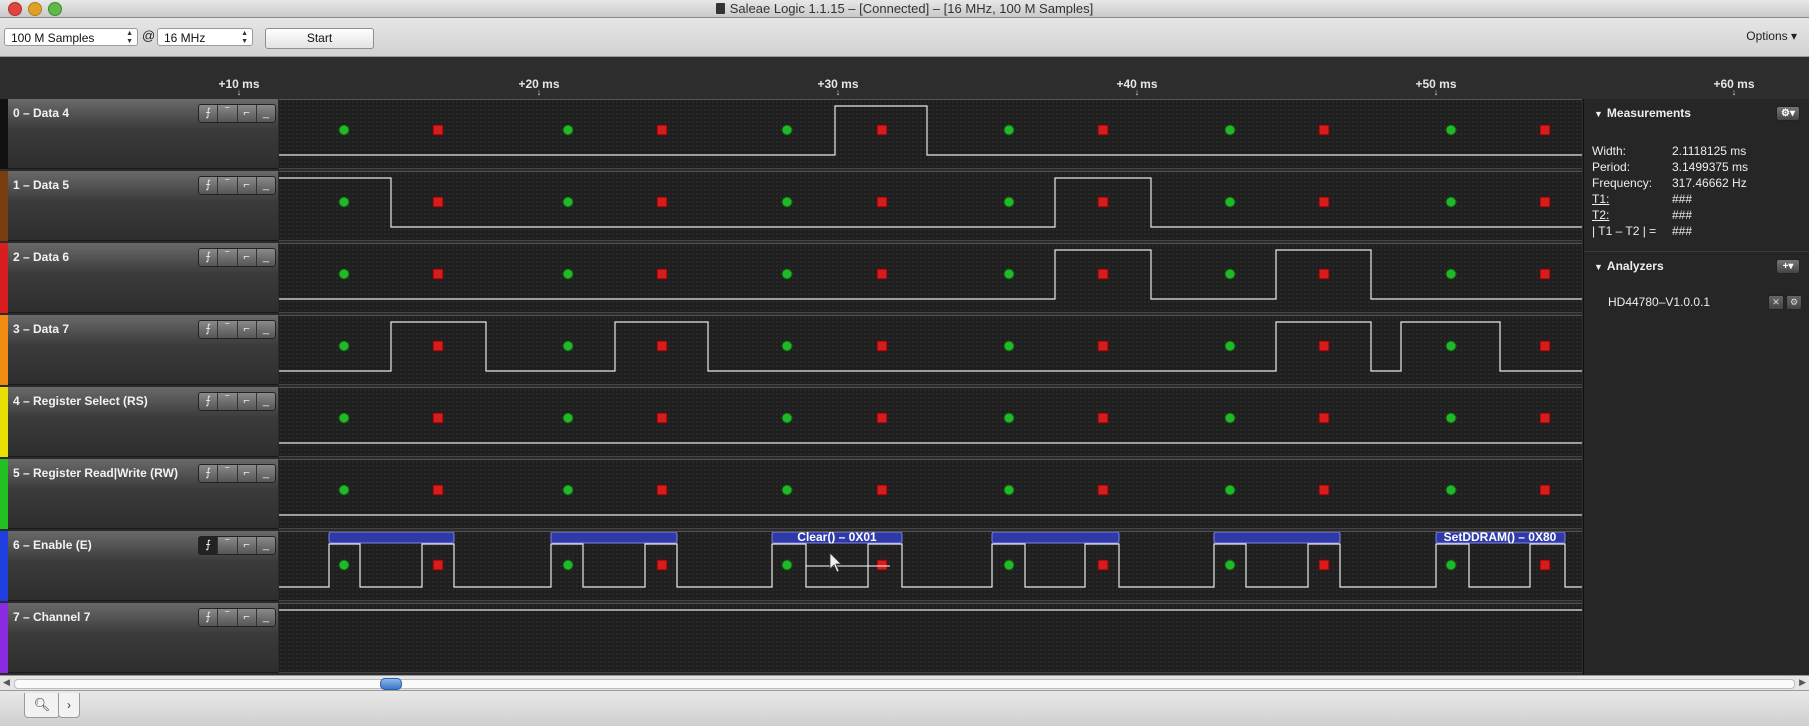 The image size is (1809, 726). Describe the element at coordinates (6, 682) in the screenshot. I see `scroll-left-icon: ◀` at that location.